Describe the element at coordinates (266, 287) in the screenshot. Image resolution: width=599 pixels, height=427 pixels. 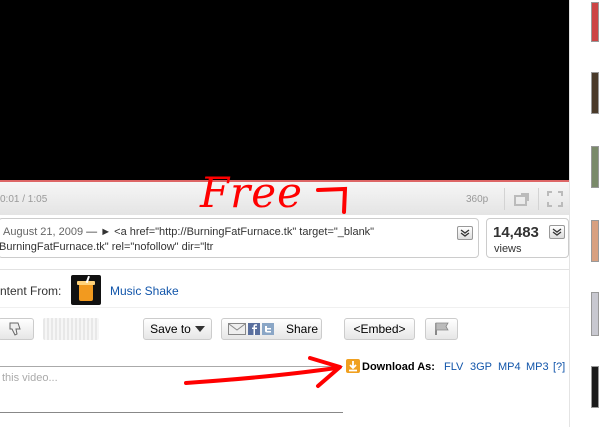
I see `annotation-overlay` at that location.